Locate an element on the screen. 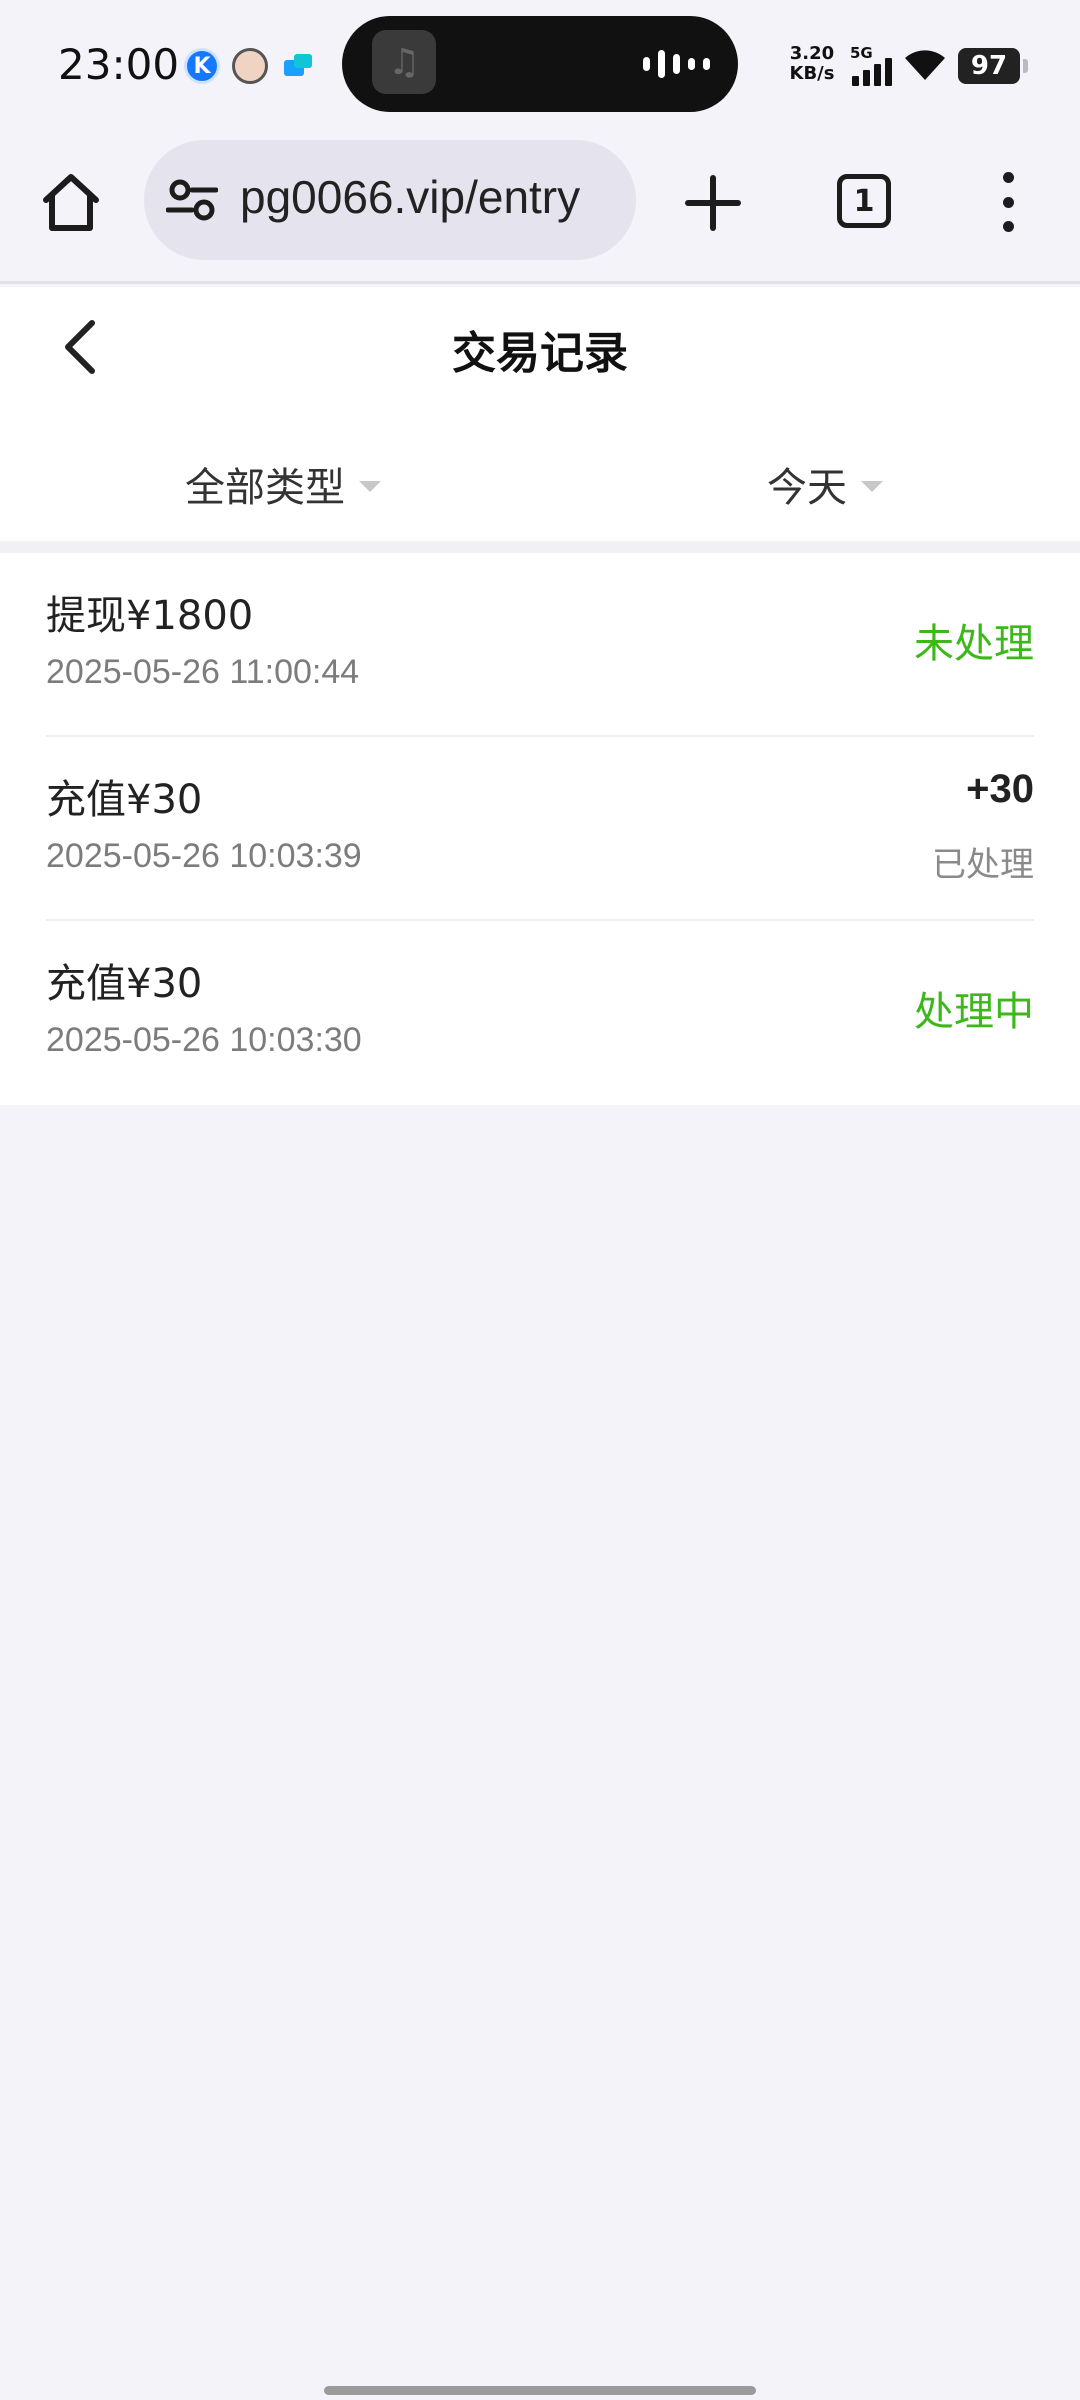 This screenshot has width=1080, height=2400. network-speed-unit: KB/s is located at coordinates (812, 73).